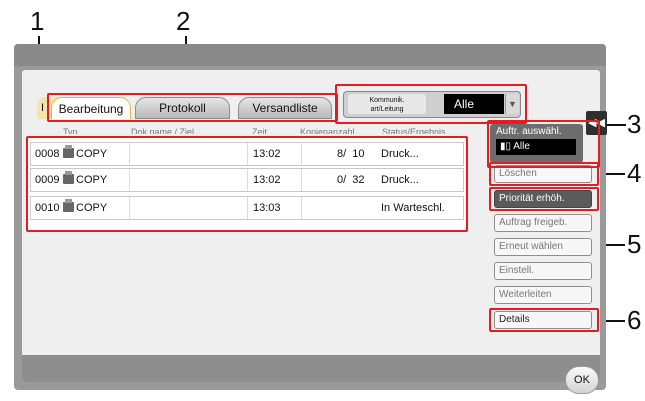  Describe the element at coordinates (414, 130) in the screenshot. I see `column-header-status: Status/Ergebnis` at that location.